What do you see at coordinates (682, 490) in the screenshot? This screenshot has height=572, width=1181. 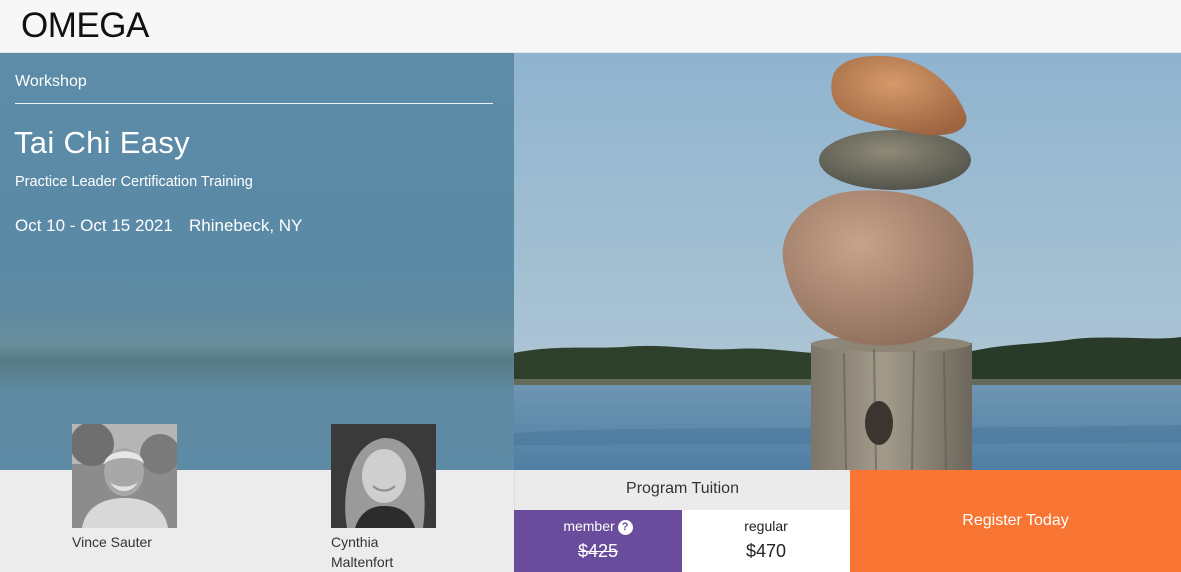 I see `program-tuition-header: Program Tuition` at bounding box center [682, 490].